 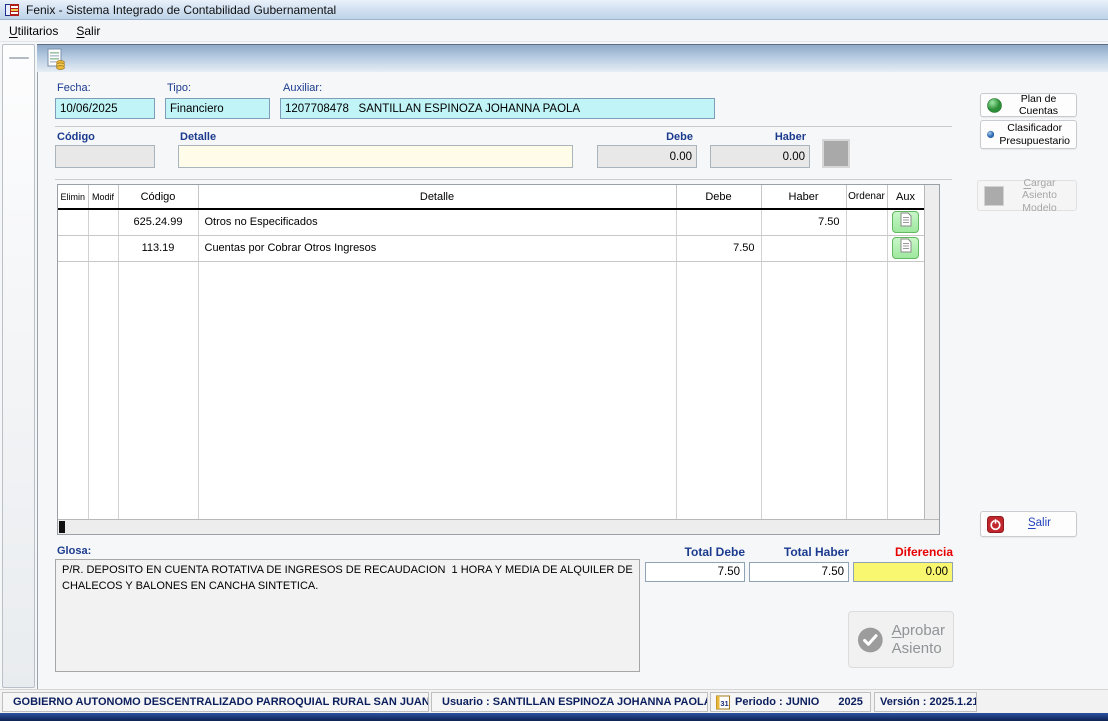 I want to click on gray-square-icon, so click(x=994, y=195).